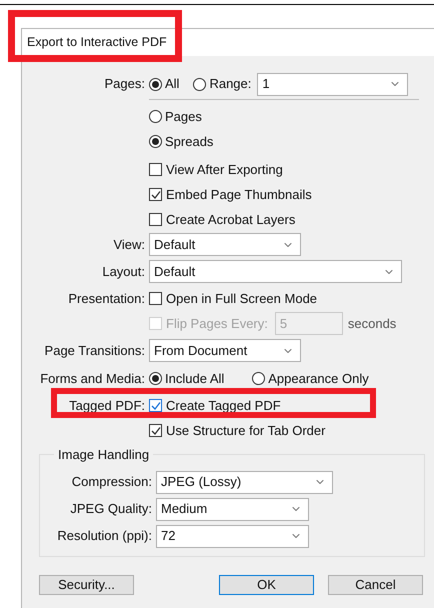  What do you see at coordinates (231, 219) in the screenshot?
I see `checkbox-label: Create Acrobat Layers` at bounding box center [231, 219].